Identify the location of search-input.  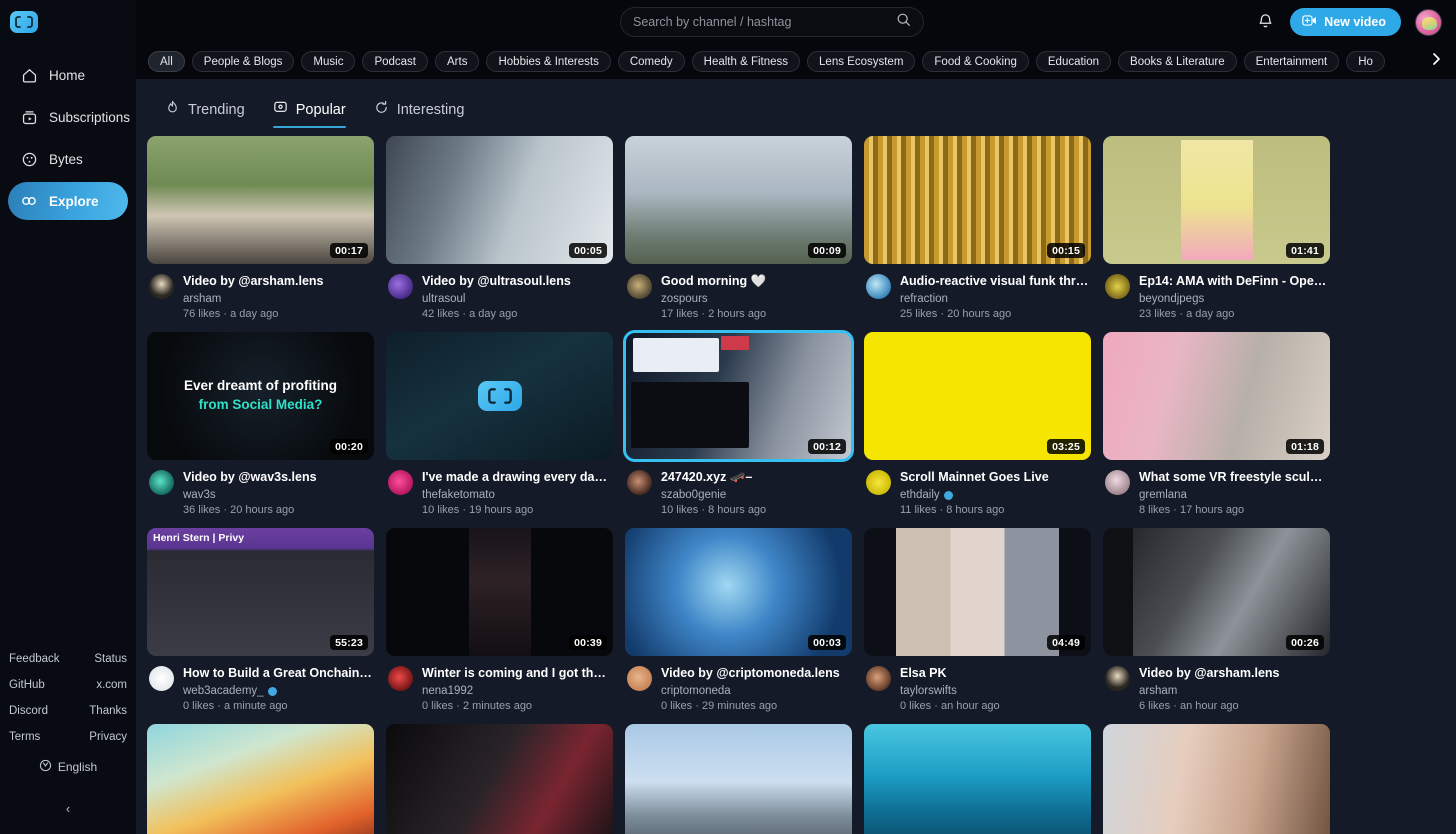
(764, 22).